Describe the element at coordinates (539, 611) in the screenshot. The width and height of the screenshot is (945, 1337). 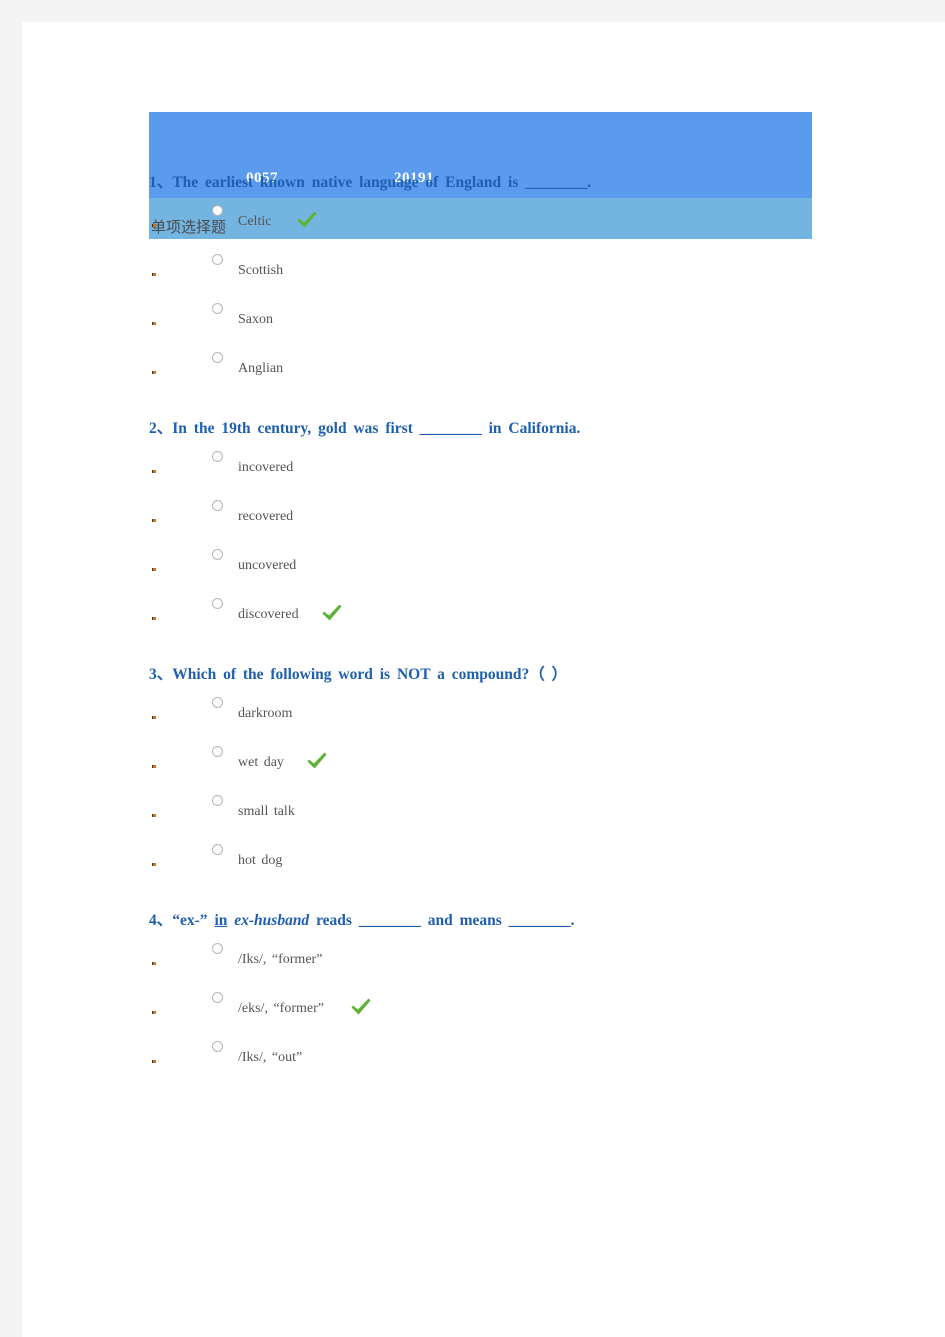
I see `option-row: discovered` at that location.